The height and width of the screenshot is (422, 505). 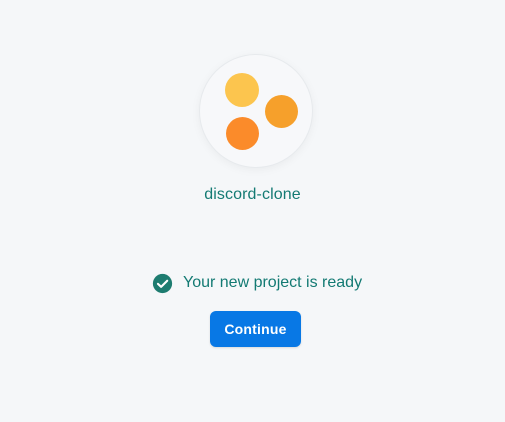 I want to click on logo-yellow-dot, so click(x=242, y=90).